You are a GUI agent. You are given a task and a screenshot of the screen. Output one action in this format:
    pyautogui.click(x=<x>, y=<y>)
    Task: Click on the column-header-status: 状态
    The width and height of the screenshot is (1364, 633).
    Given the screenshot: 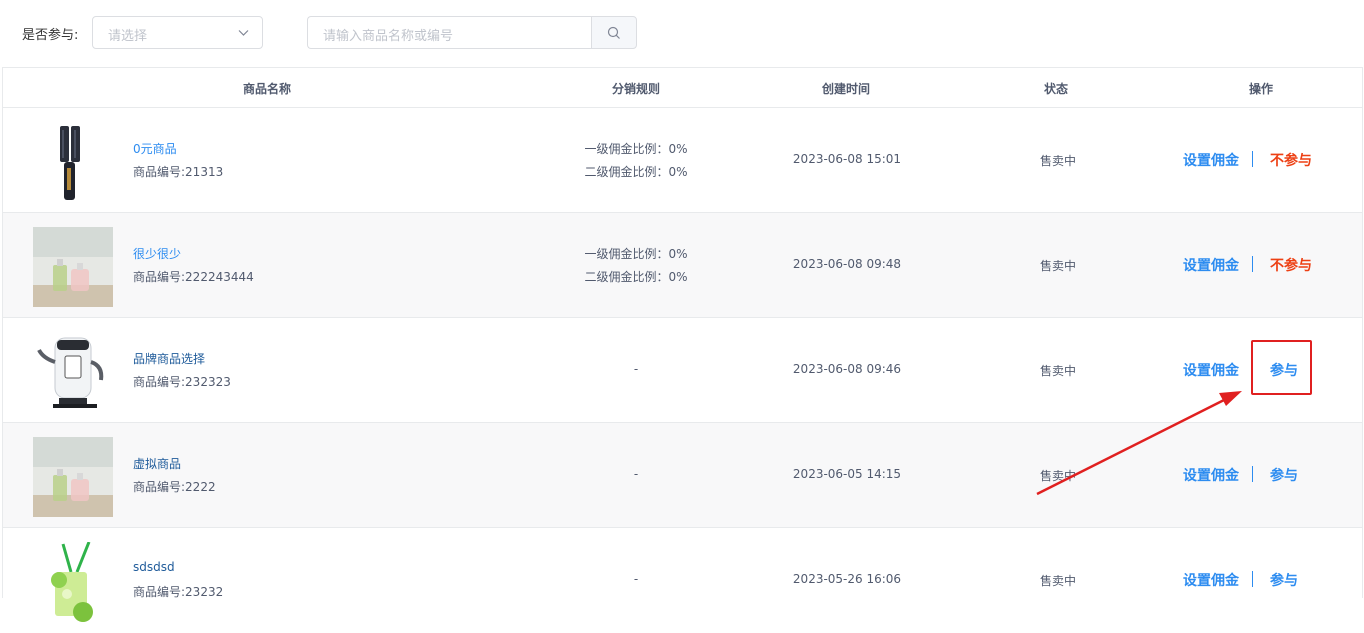 What is the action you would take?
    pyautogui.click(x=1056, y=89)
    